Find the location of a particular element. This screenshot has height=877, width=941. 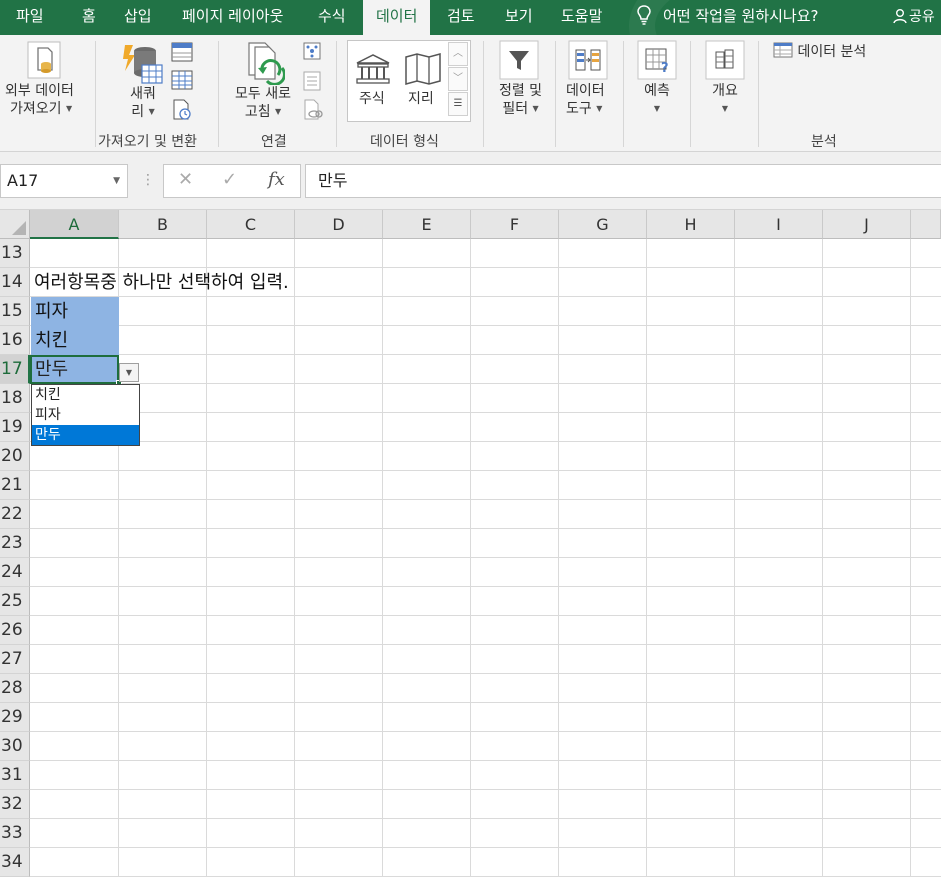

connections-icon is located at coordinates (312, 51).